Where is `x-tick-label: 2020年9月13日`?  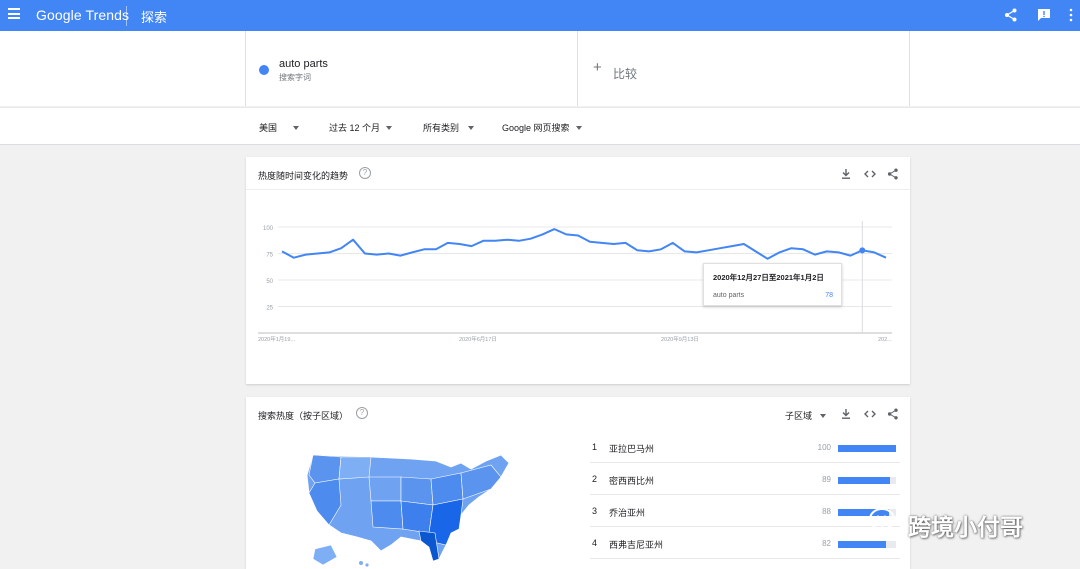
x-tick-label: 2020年9月13日 is located at coordinates (680, 339).